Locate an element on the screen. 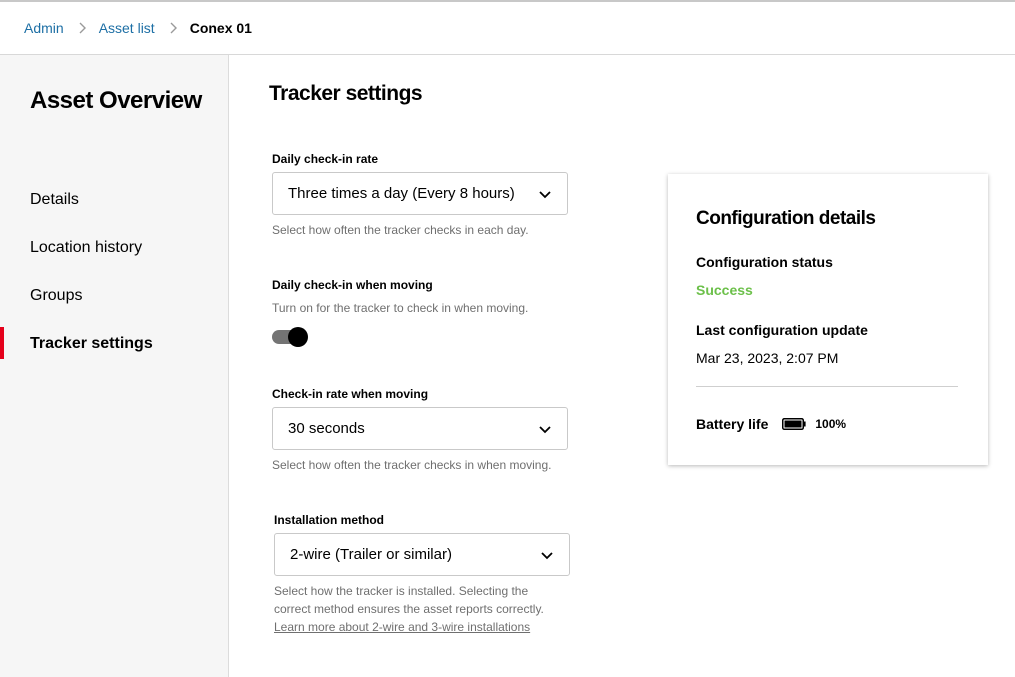  toggle-knob is located at coordinates (298, 337).